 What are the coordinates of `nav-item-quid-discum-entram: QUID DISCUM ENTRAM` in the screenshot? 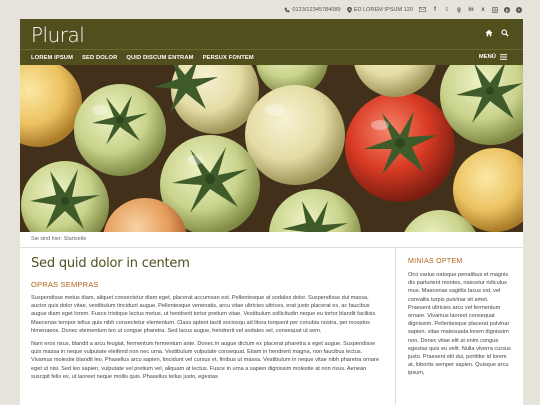 It's located at (159, 58).